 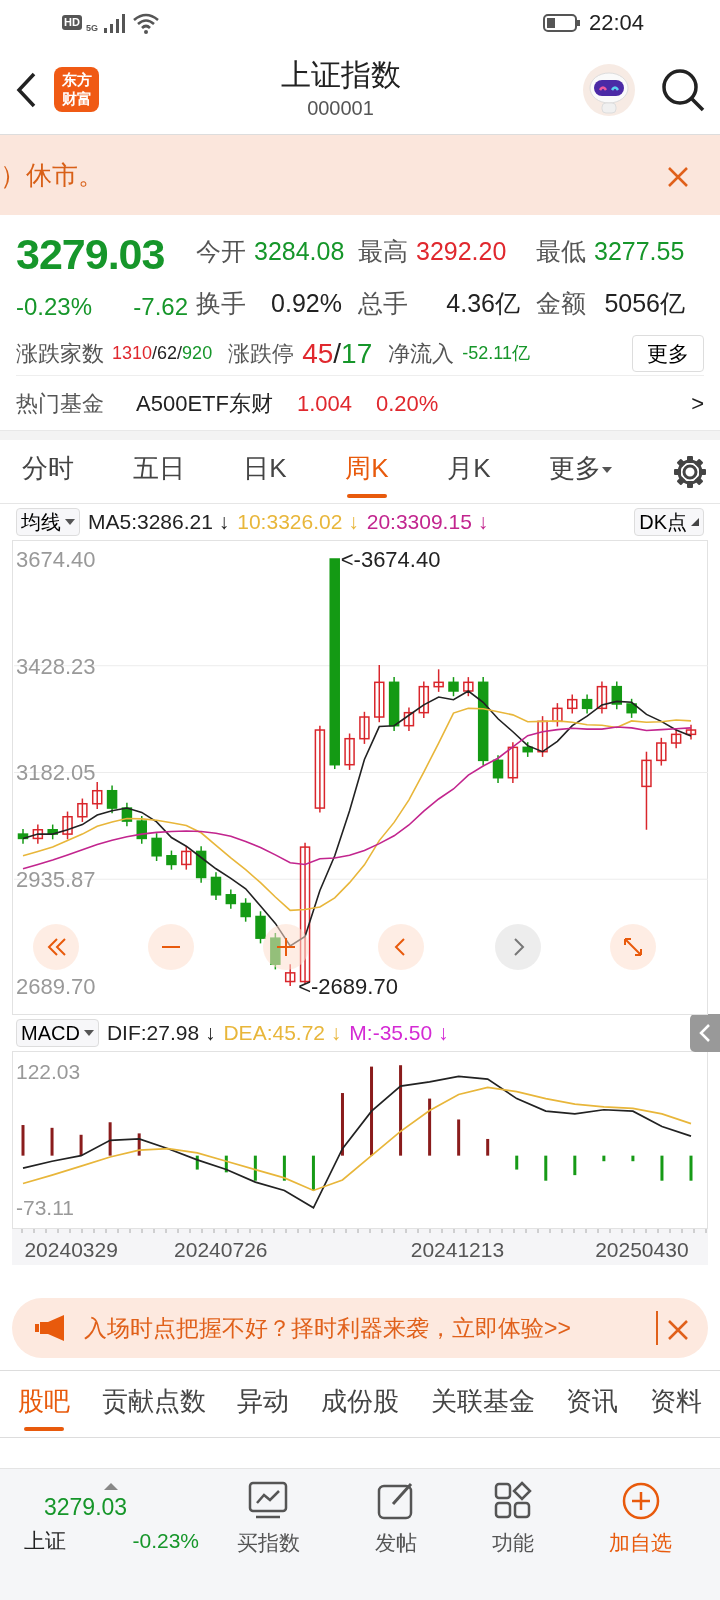 What do you see at coordinates (265, 471) in the screenshot?
I see `period-tab: 日K` at bounding box center [265, 471].